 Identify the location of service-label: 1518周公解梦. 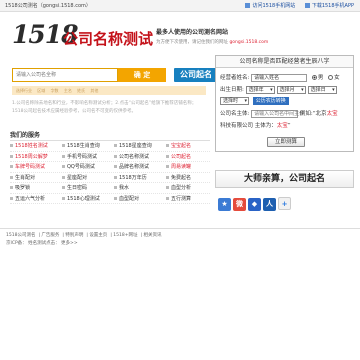
(31, 156).